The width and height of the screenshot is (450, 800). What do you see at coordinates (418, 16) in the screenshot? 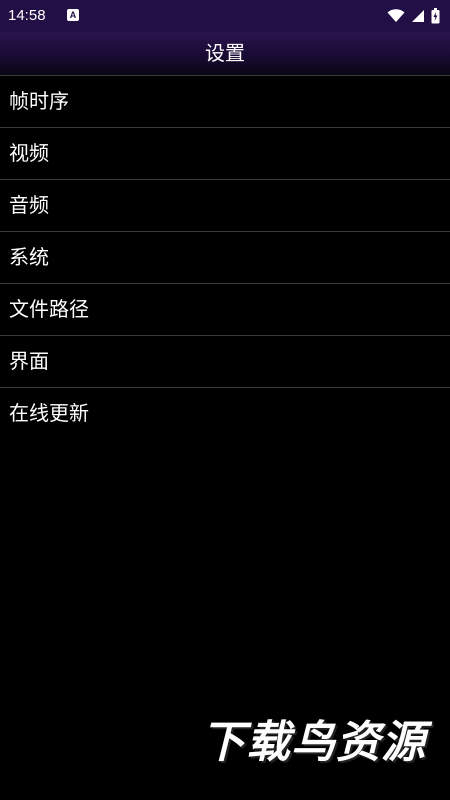
I see `signal-icon` at bounding box center [418, 16].